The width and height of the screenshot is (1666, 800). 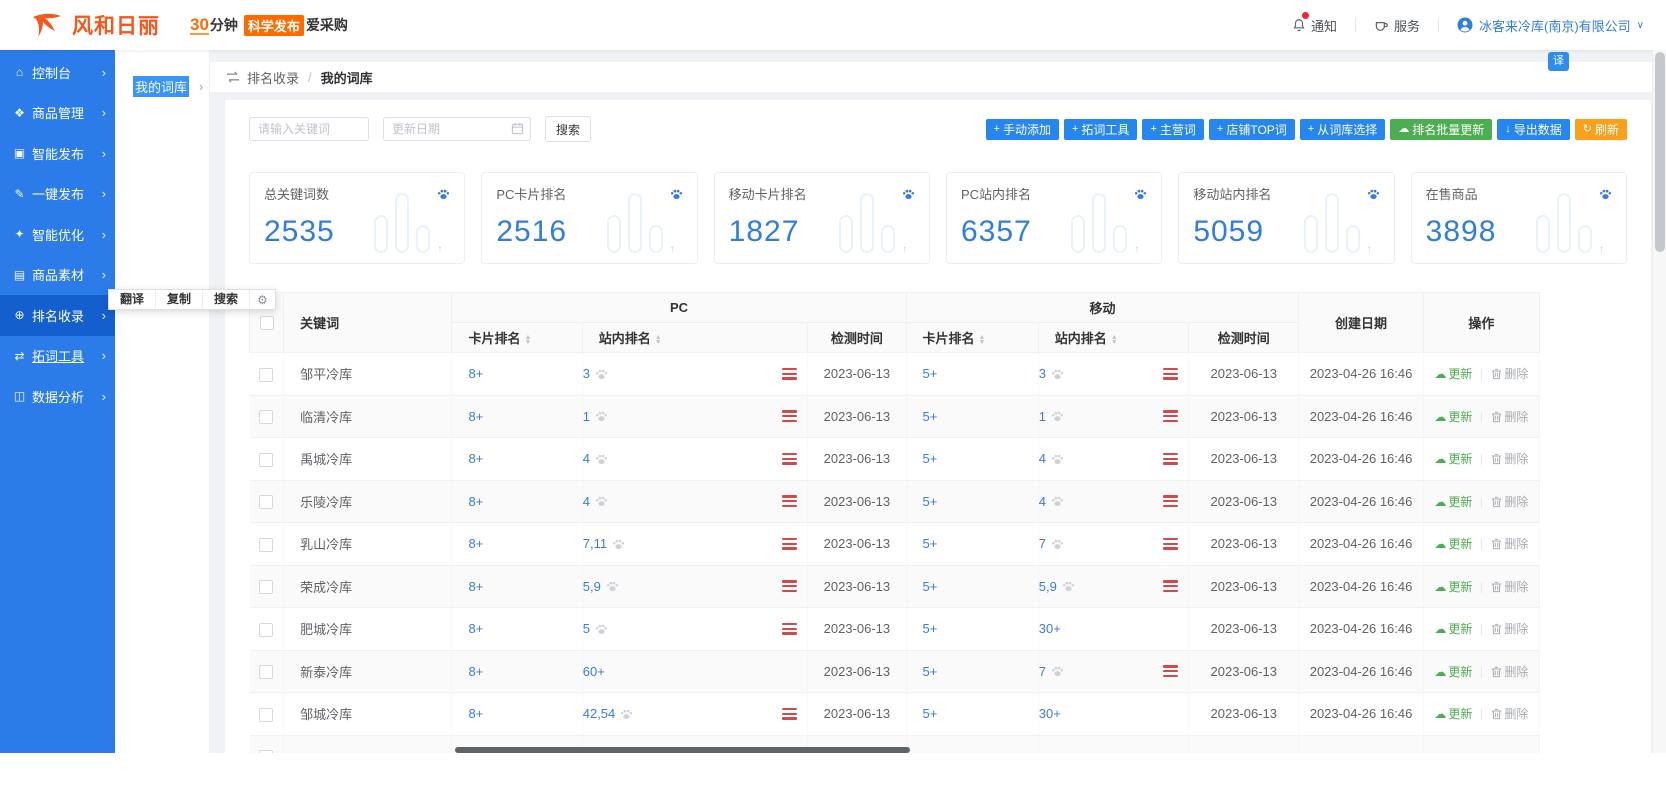 I want to click on vertical-scrollbar-thumb, so click(x=1659, y=152).